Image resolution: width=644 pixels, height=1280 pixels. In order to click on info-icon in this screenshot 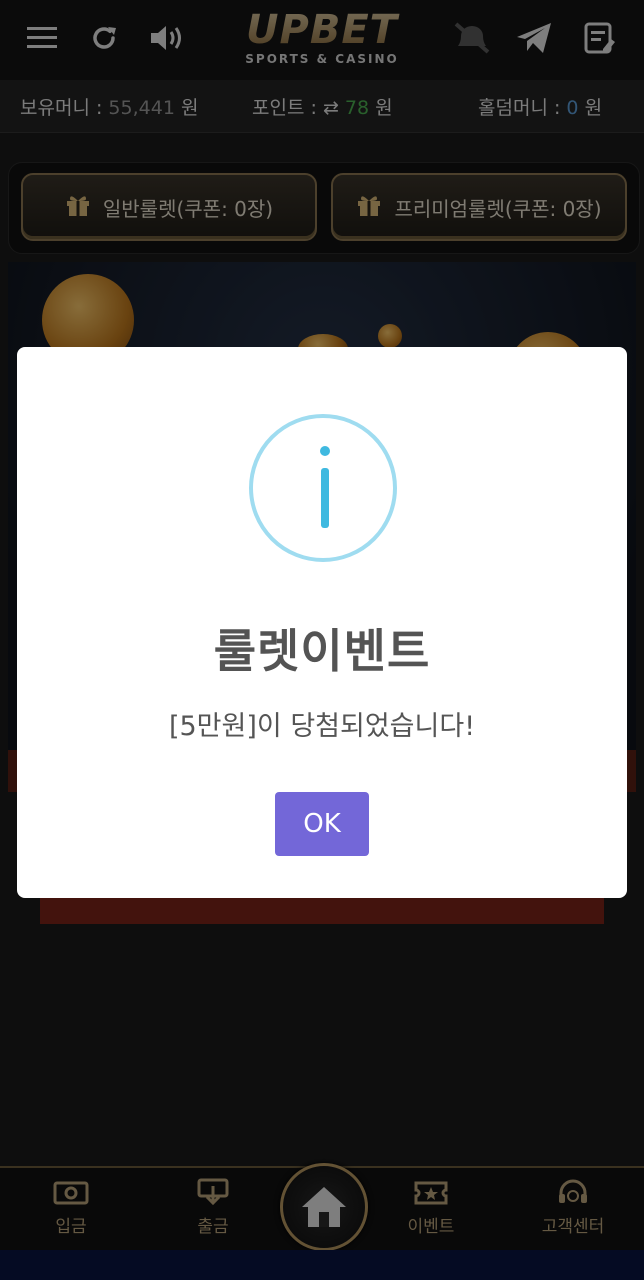, I will do `click(323, 488)`.